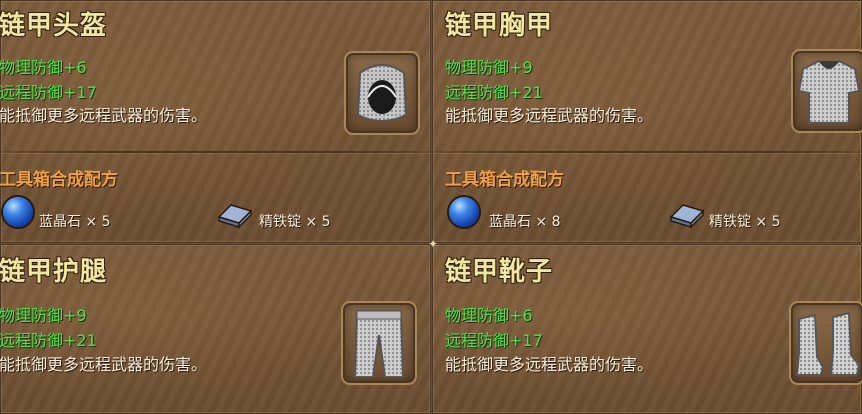 The image size is (862, 414). Describe the element at coordinates (54, 272) in the screenshot. I see `item-title: 链甲护腿` at that location.